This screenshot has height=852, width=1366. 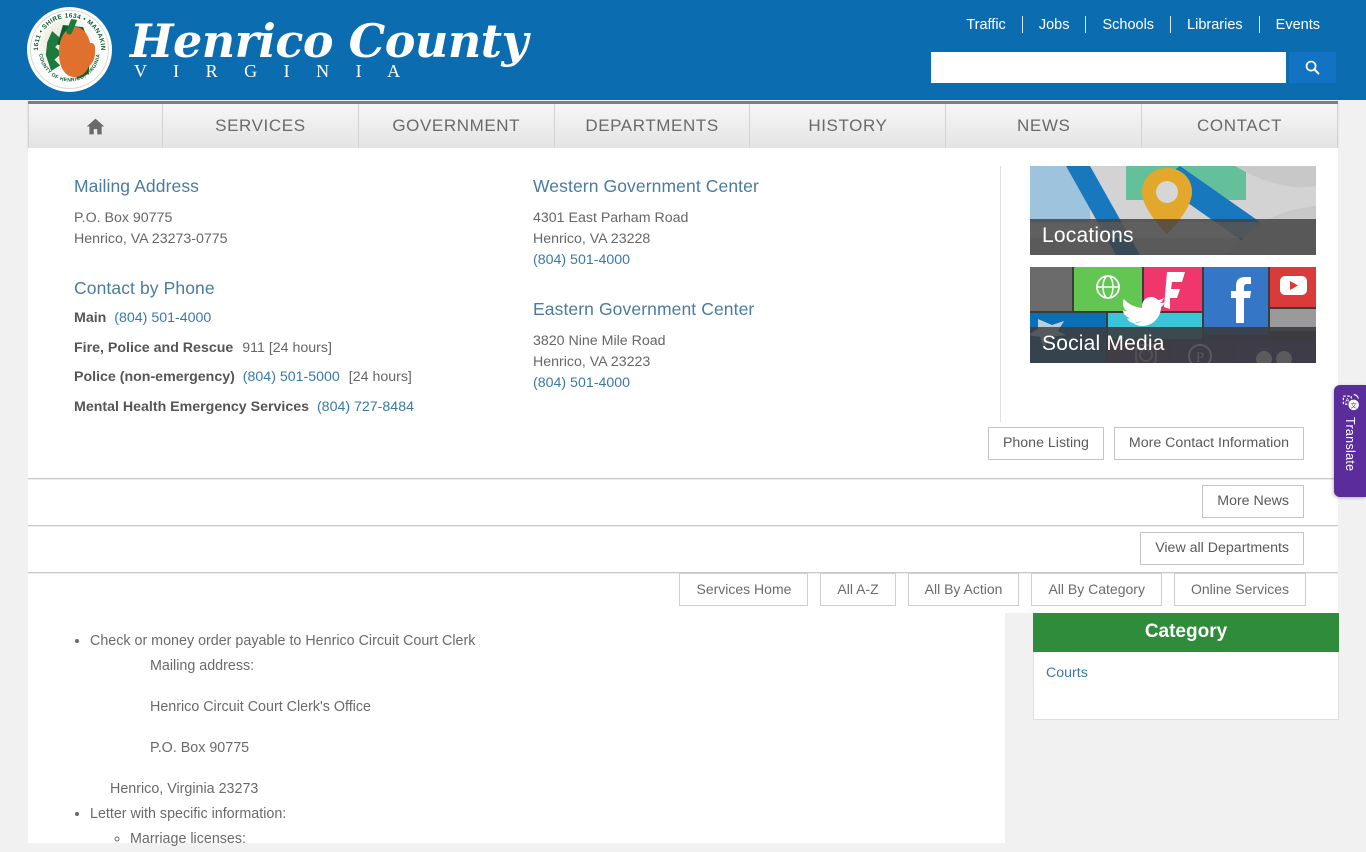 I want to click on site-title: Henrico County, so click(x=329, y=41).